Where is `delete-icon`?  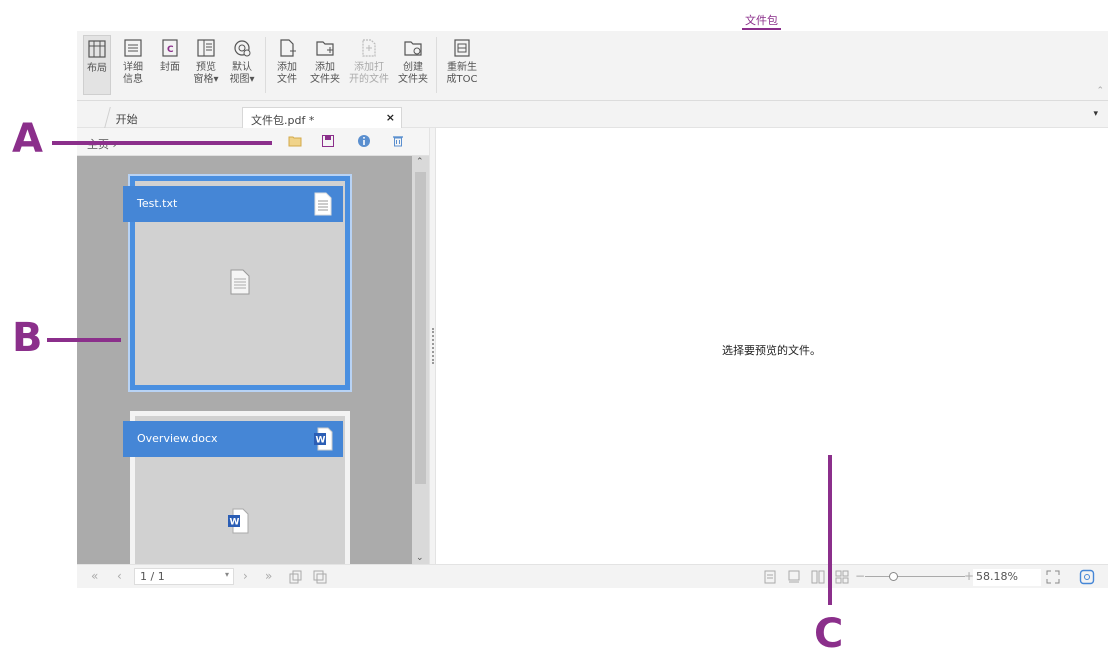
delete-icon is located at coordinates (398, 142).